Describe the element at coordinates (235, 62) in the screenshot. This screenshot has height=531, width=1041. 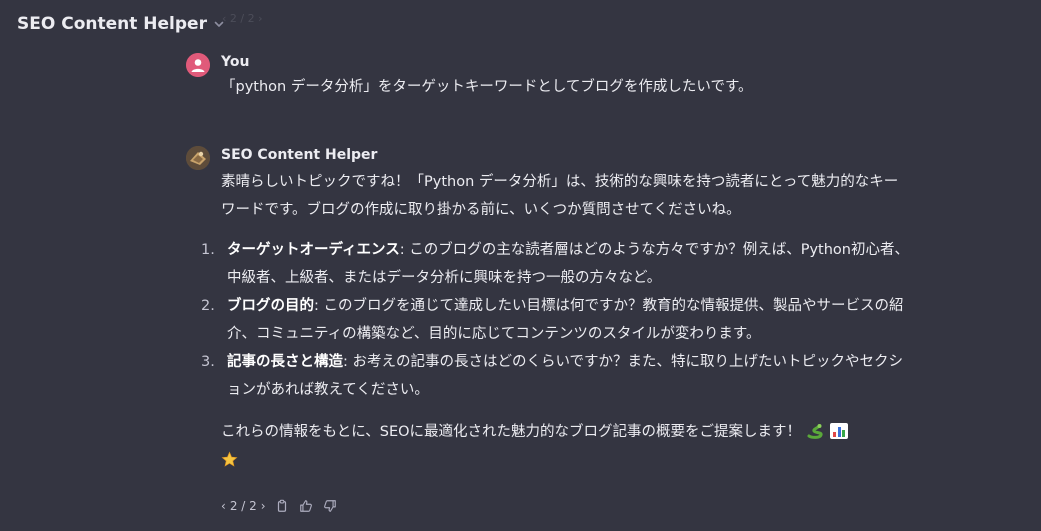
I see `user-author: You` at that location.